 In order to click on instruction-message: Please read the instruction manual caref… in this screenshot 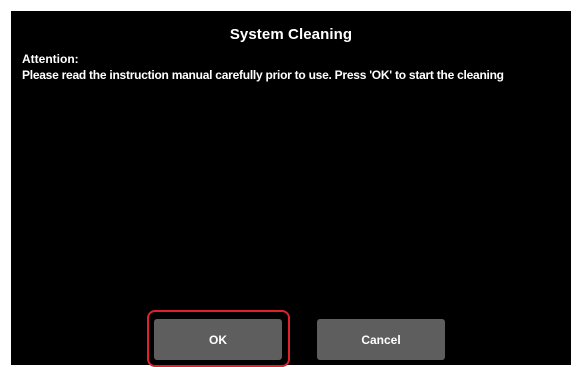, I will do `click(263, 75)`.